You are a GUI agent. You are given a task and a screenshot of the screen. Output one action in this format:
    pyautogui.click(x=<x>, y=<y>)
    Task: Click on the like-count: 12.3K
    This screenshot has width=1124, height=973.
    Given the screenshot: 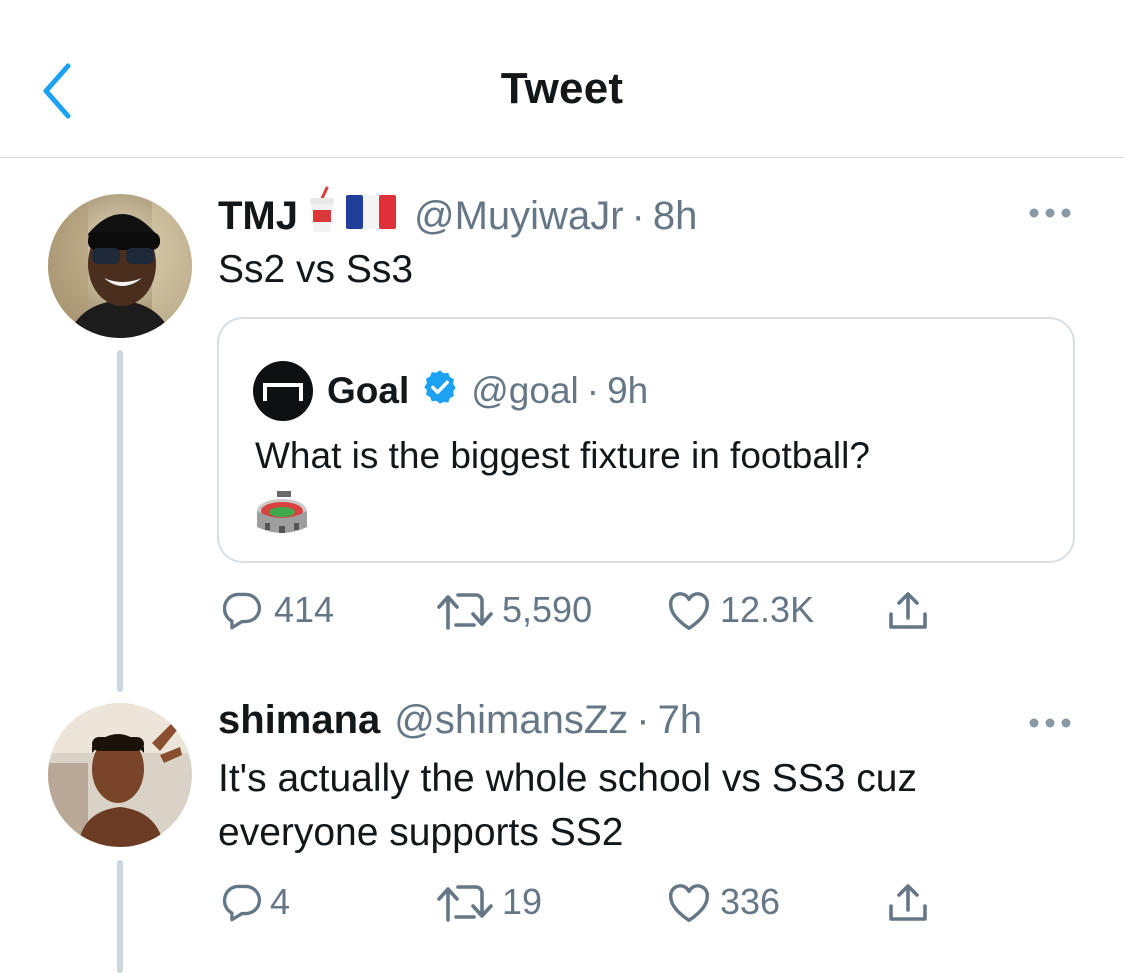 What is the action you would take?
    pyautogui.click(x=767, y=609)
    